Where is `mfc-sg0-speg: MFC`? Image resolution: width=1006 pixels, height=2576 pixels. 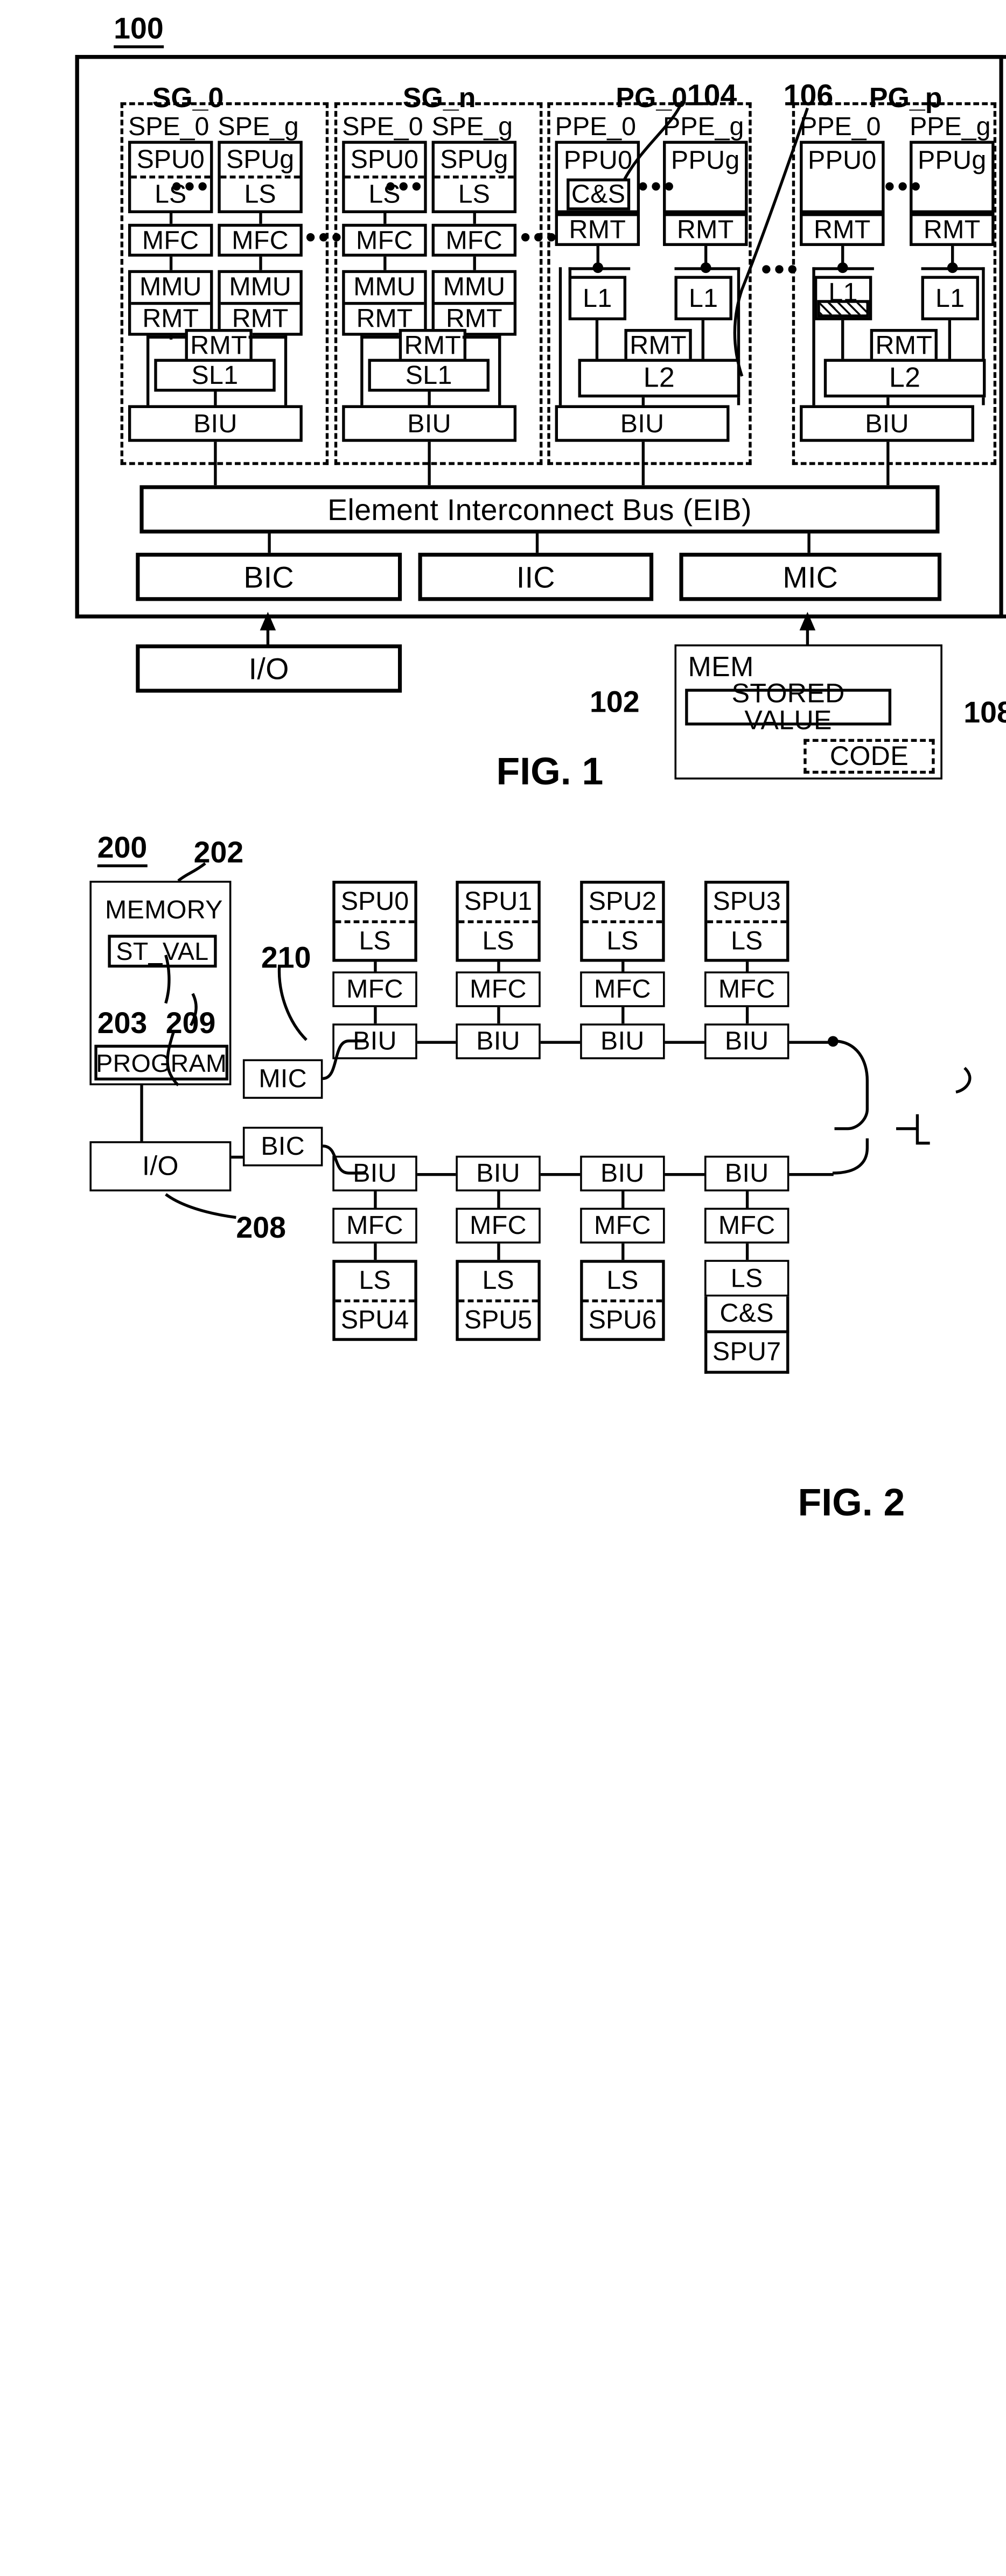 mfc-sg0-speg: MFC is located at coordinates (260, 240).